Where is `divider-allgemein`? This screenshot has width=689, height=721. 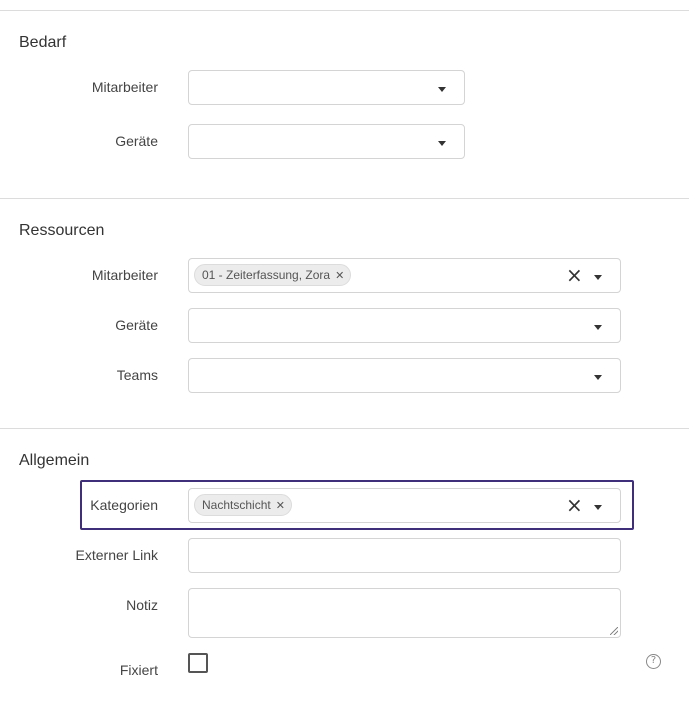
divider-allgemein is located at coordinates (344, 428).